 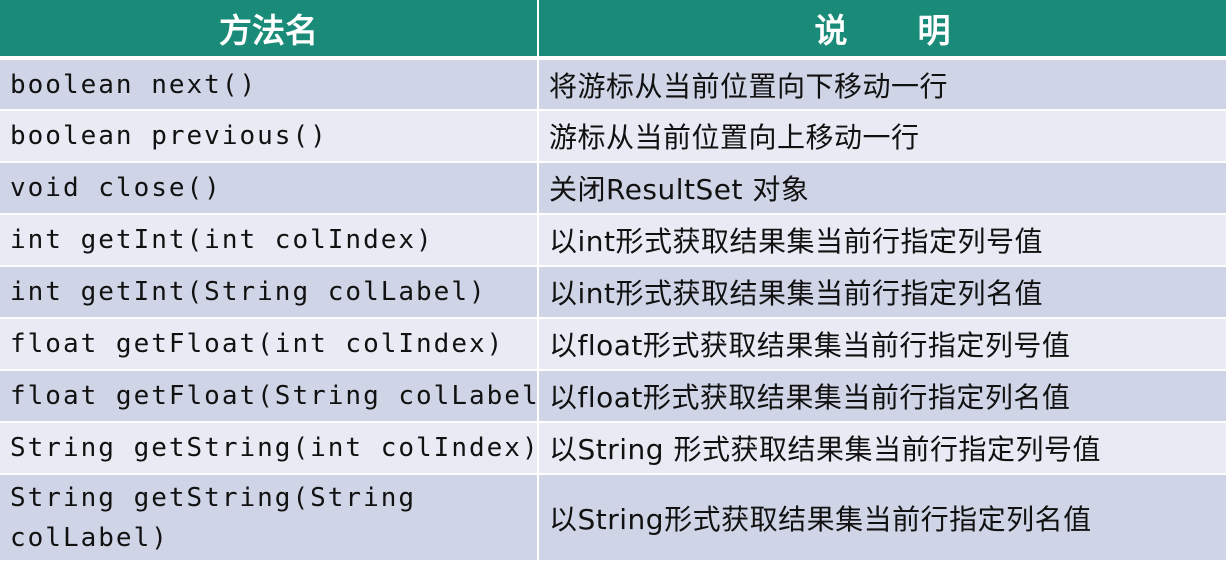 I want to click on method-cell: float getFloat(int colIndex), so click(x=269, y=345).